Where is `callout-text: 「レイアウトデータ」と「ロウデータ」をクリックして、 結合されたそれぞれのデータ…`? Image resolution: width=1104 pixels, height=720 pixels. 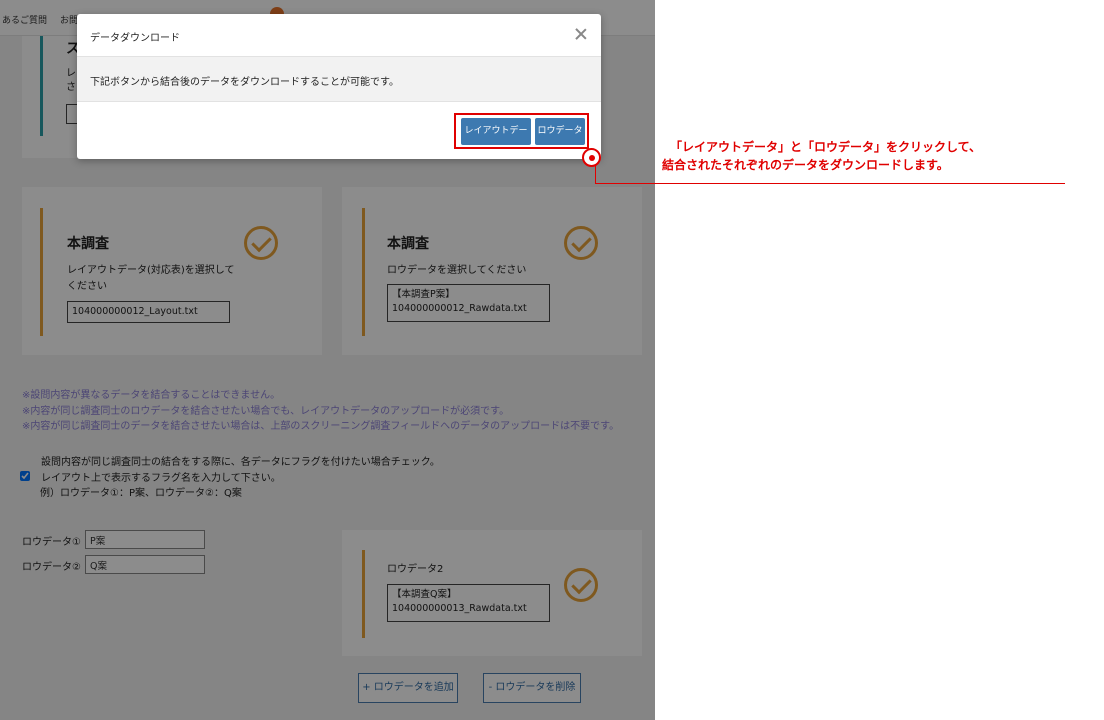
callout-text: 「レイアウトデータ」と「ロウデータ」をクリックして、 結合されたそれぞれのデータ… is located at coordinates (821, 156).